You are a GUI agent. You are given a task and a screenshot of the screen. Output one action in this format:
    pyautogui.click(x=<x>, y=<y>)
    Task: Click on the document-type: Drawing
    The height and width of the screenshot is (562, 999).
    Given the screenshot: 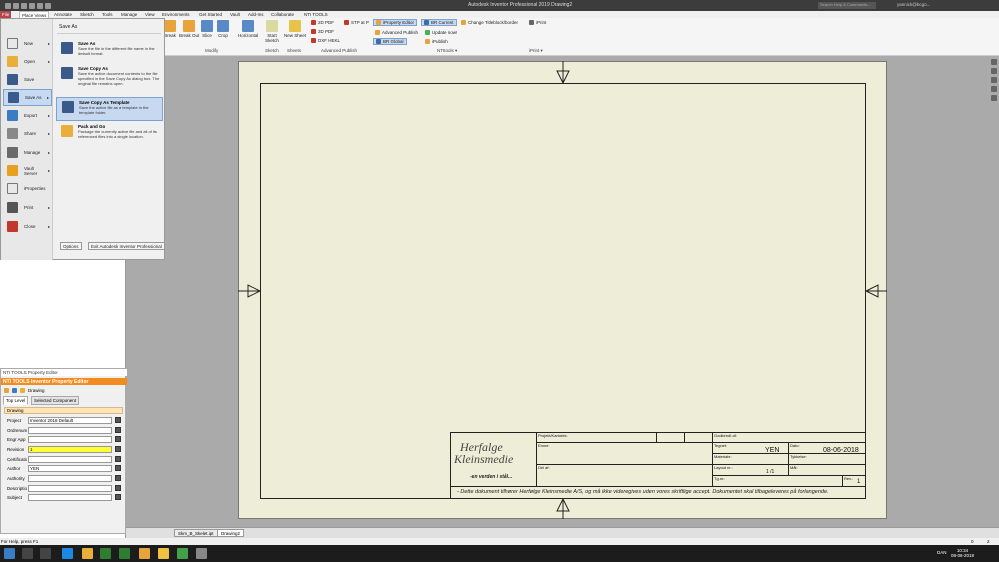 What is the action you would take?
    pyautogui.click(x=36, y=390)
    